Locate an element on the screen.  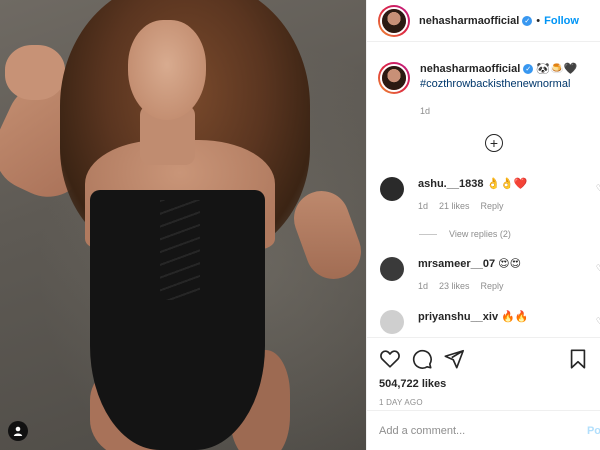
caption-username: nehasharmaofficial is located at coordinates (470, 69).